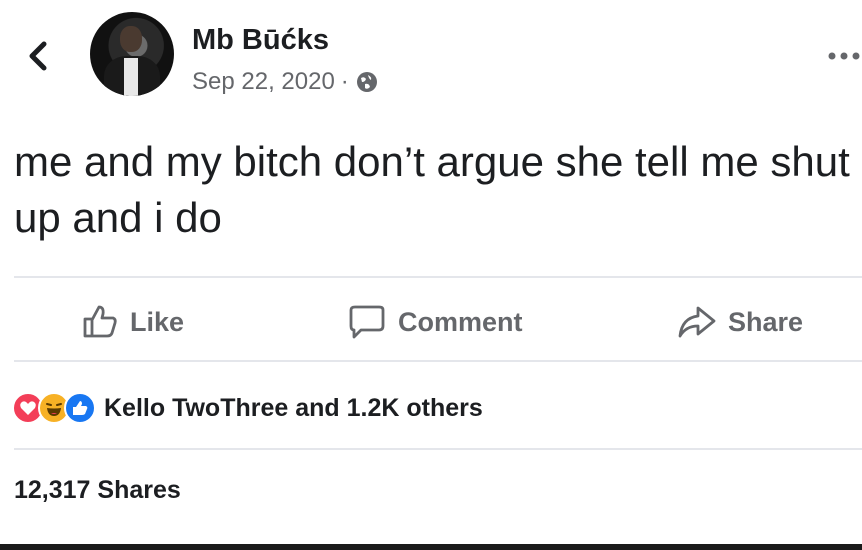  Describe the element at coordinates (157, 321) in the screenshot. I see `like-label: Like` at that location.